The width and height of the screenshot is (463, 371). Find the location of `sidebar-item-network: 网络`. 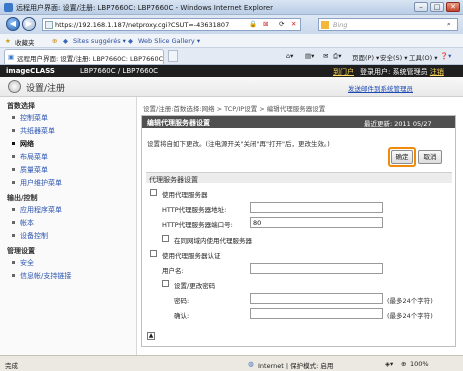

sidebar-item-network: 网络 is located at coordinates (27, 144).